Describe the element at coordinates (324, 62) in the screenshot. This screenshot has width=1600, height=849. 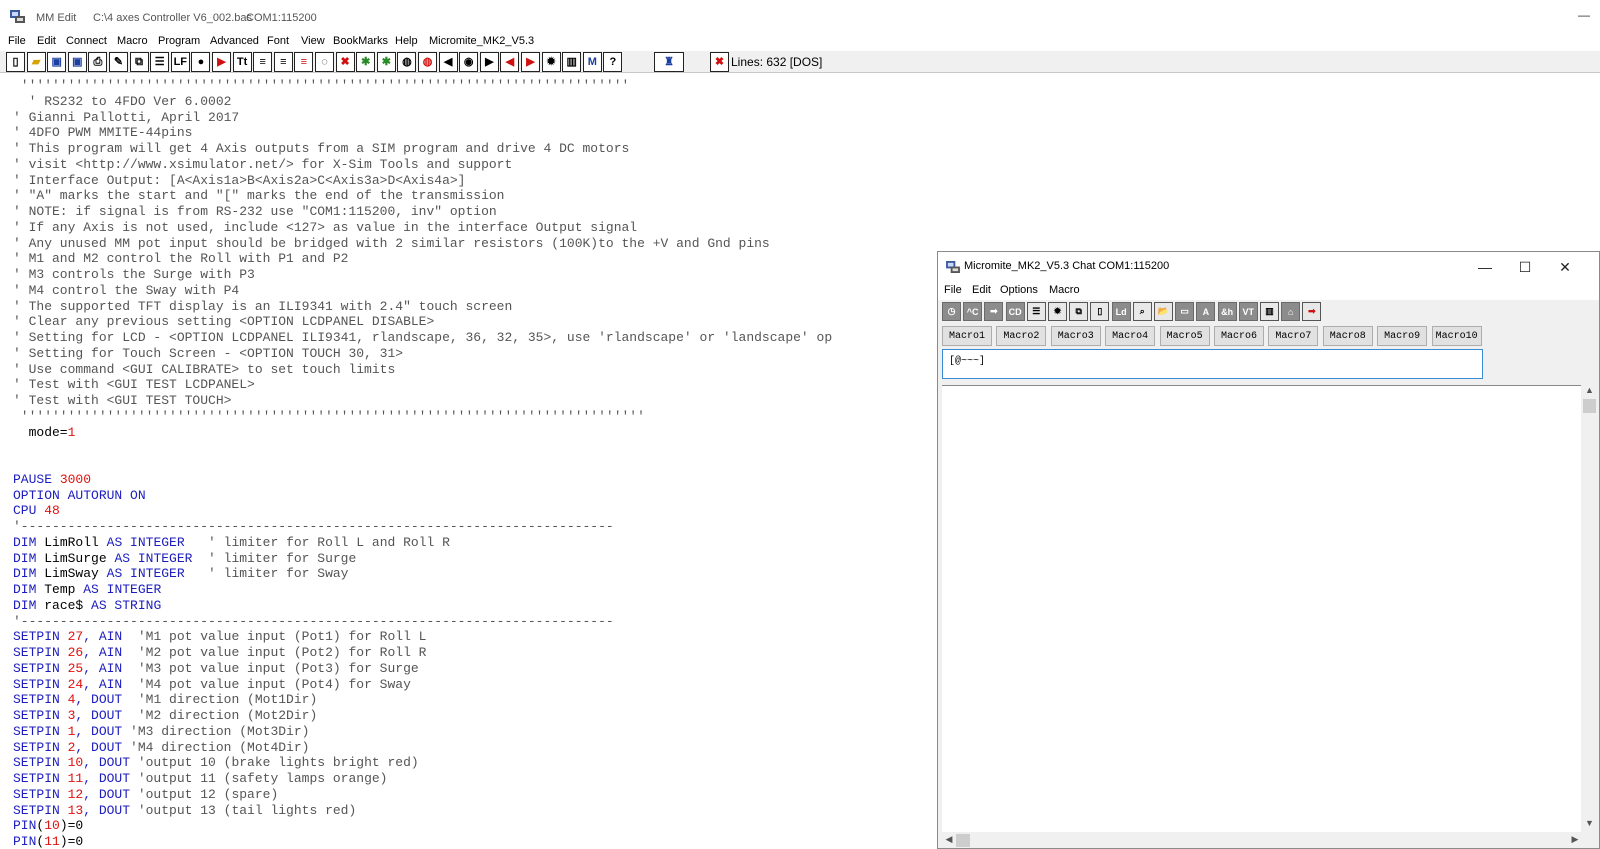
I see `speech-icon: ◌` at that location.